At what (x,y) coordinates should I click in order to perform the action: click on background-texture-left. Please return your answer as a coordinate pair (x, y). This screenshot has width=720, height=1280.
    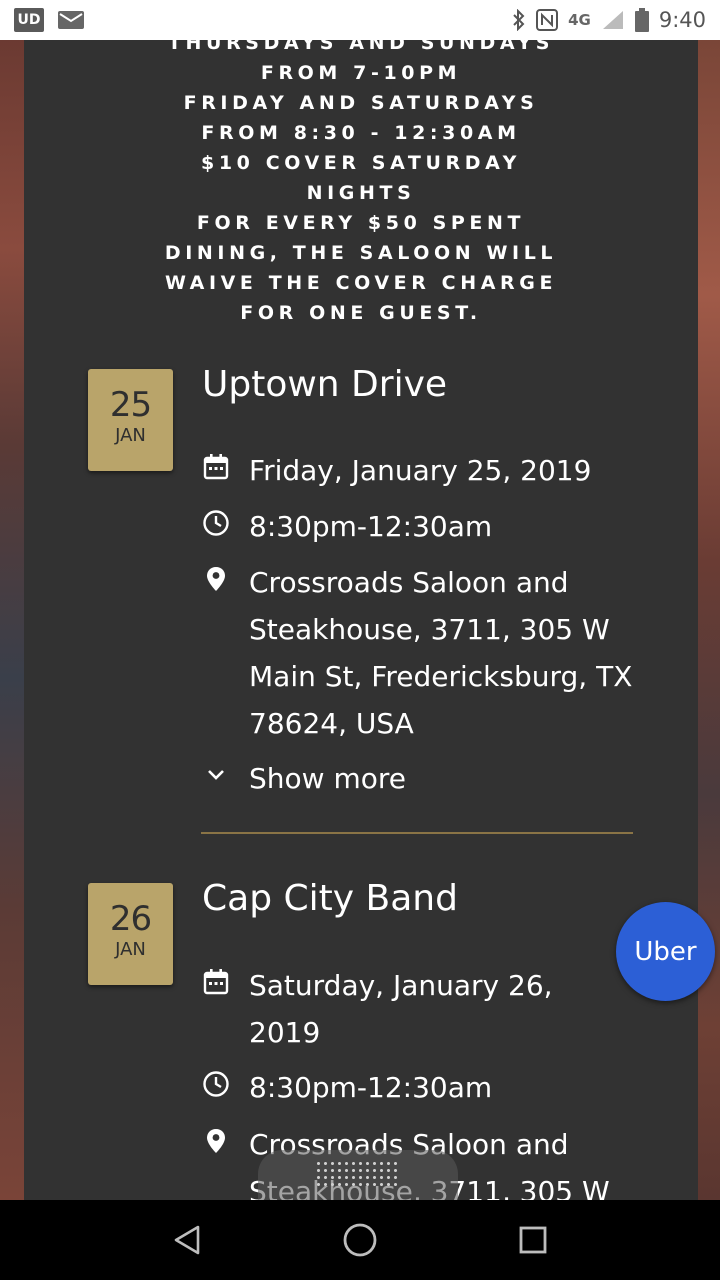
    Looking at the image, I should click on (12, 620).